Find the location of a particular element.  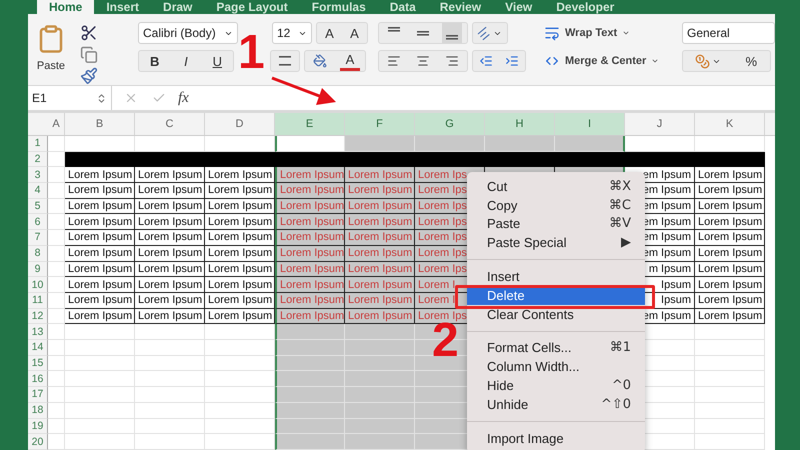

row-header: 13 is located at coordinates (38, 332).